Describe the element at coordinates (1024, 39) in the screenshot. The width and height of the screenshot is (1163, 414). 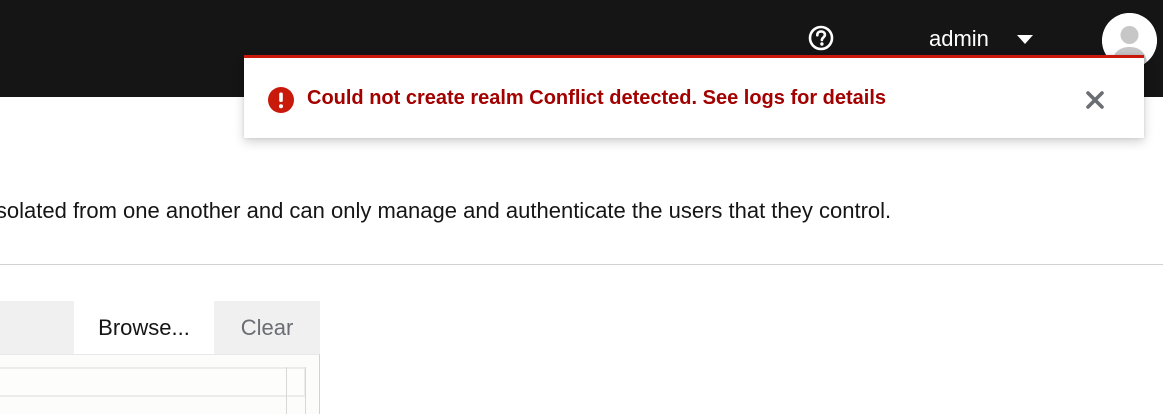
I see `caret-down-icon` at that location.